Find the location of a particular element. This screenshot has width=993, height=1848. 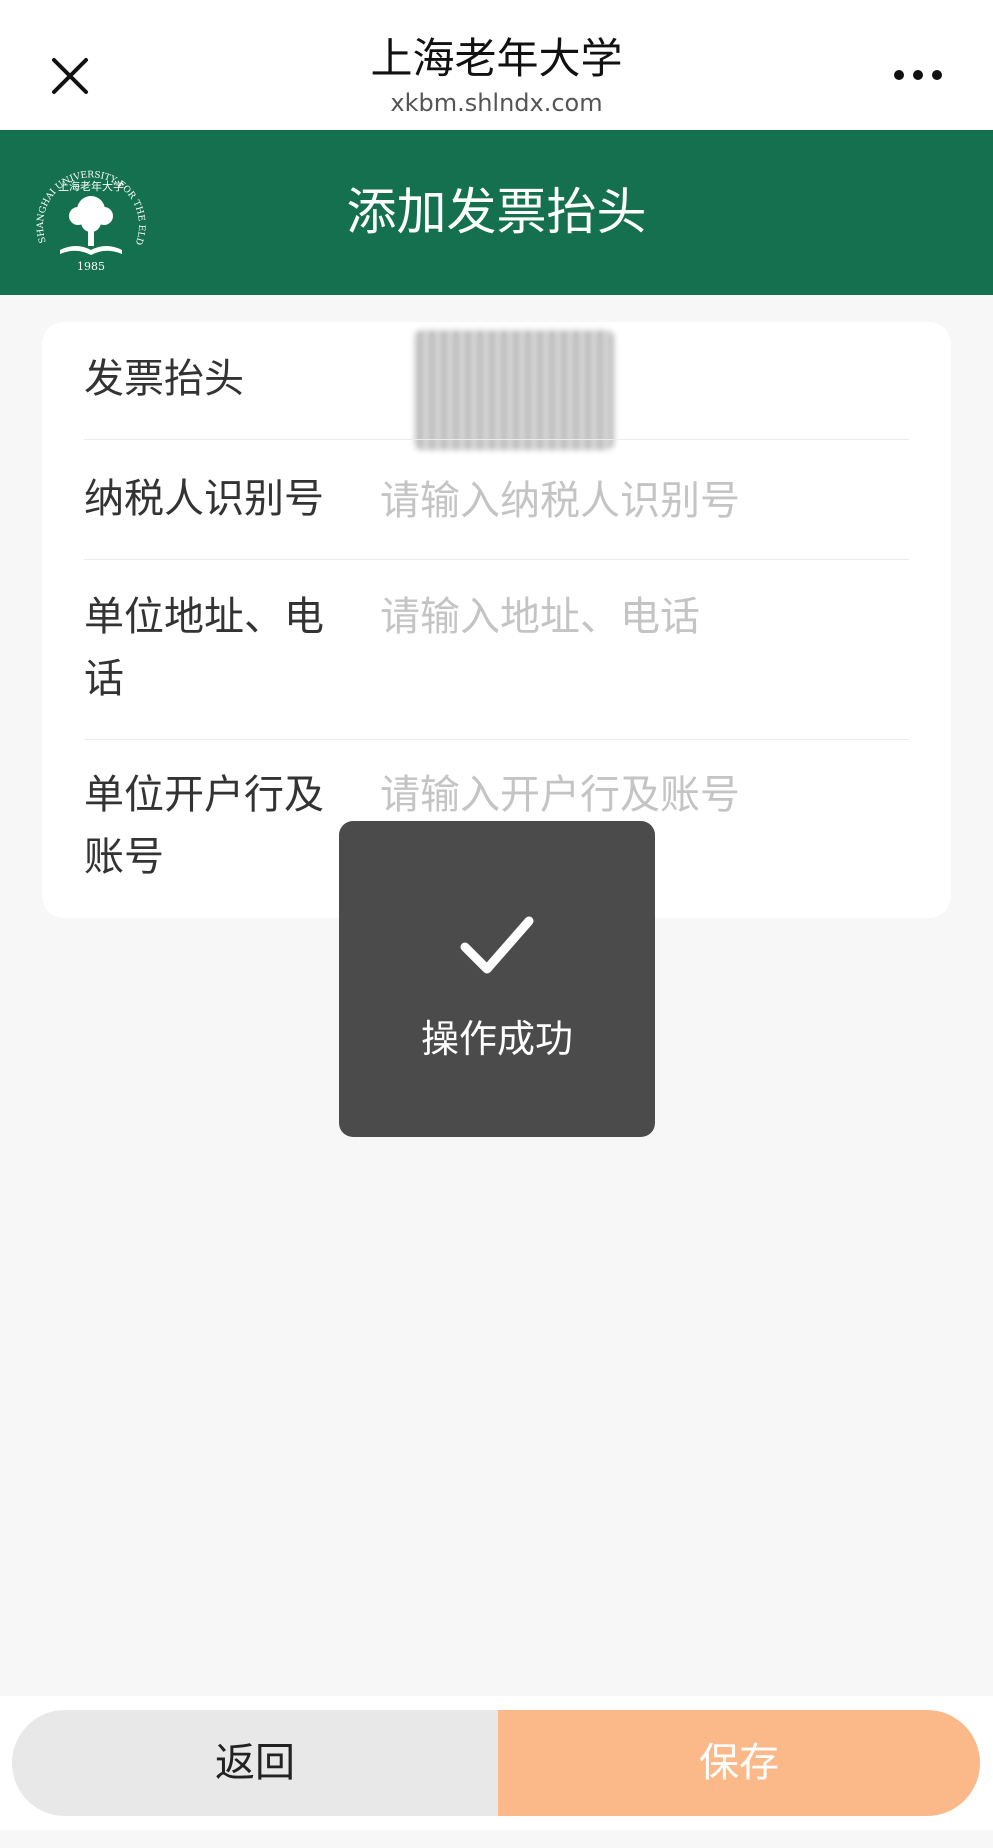

page-title: 添加发票抬头 is located at coordinates (496, 212).